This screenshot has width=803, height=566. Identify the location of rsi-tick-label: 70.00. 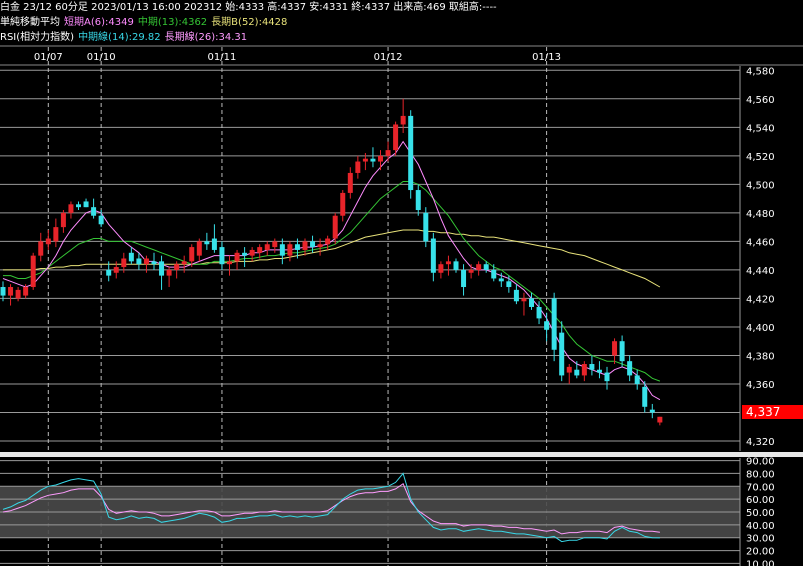
(760, 487).